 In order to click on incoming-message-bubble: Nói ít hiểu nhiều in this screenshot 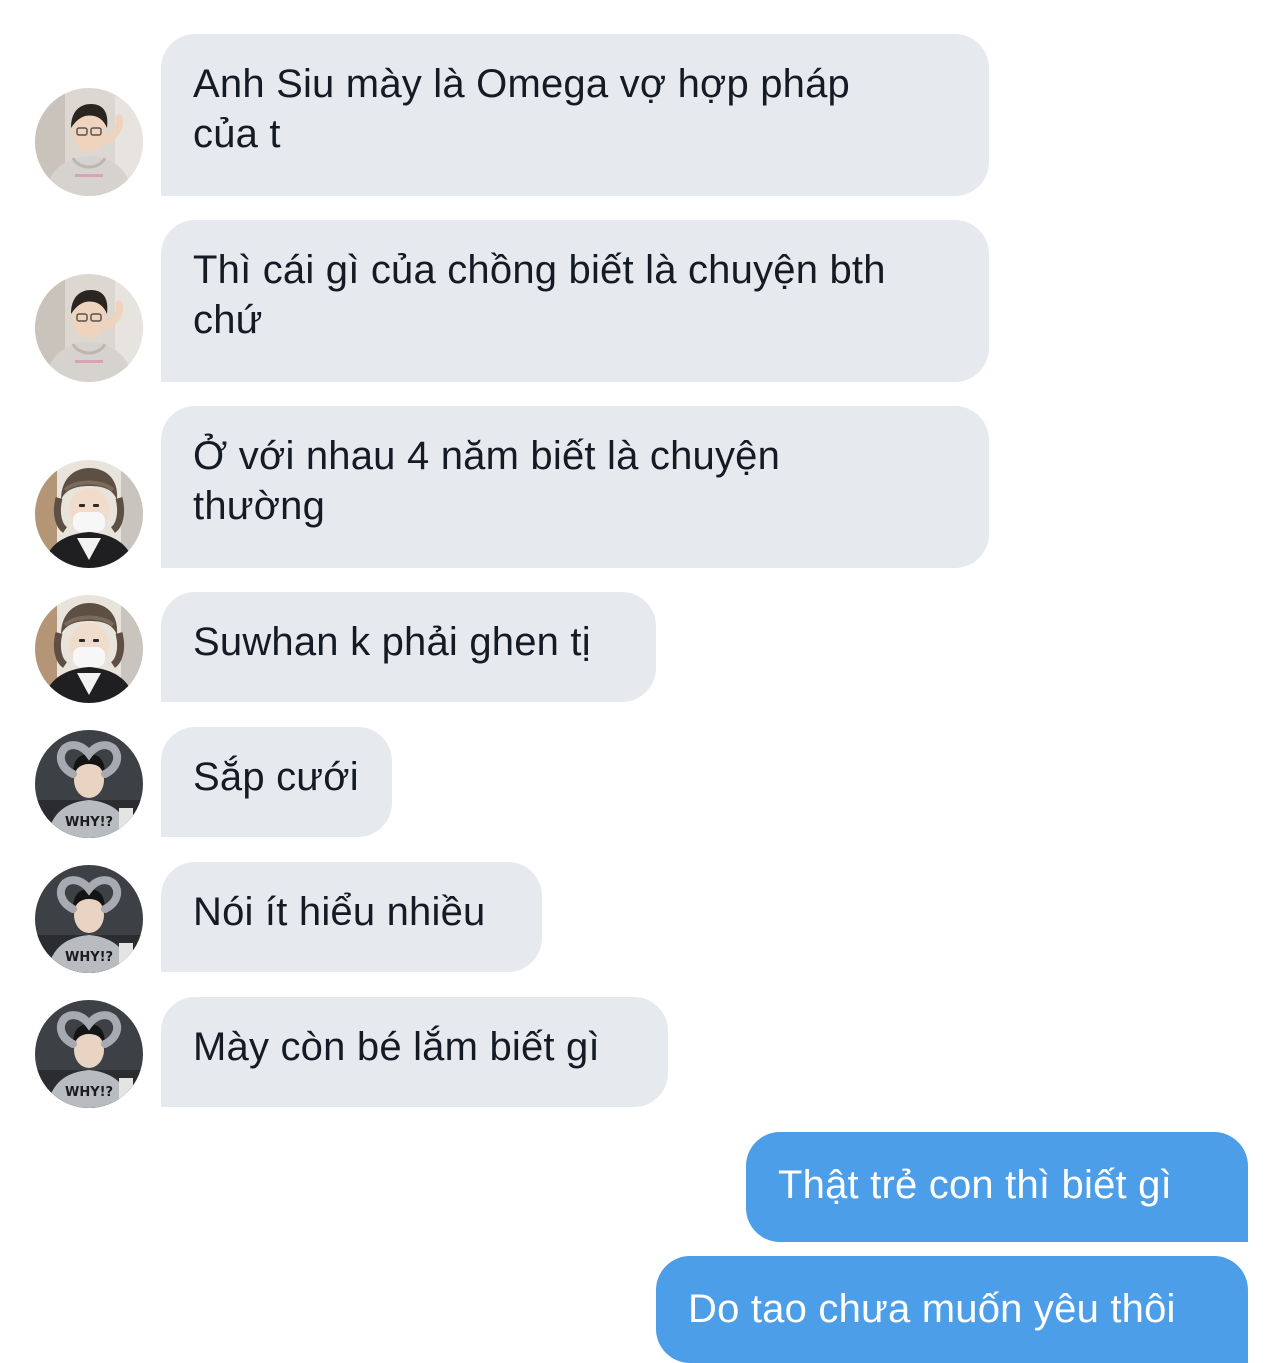, I will do `click(351, 917)`.